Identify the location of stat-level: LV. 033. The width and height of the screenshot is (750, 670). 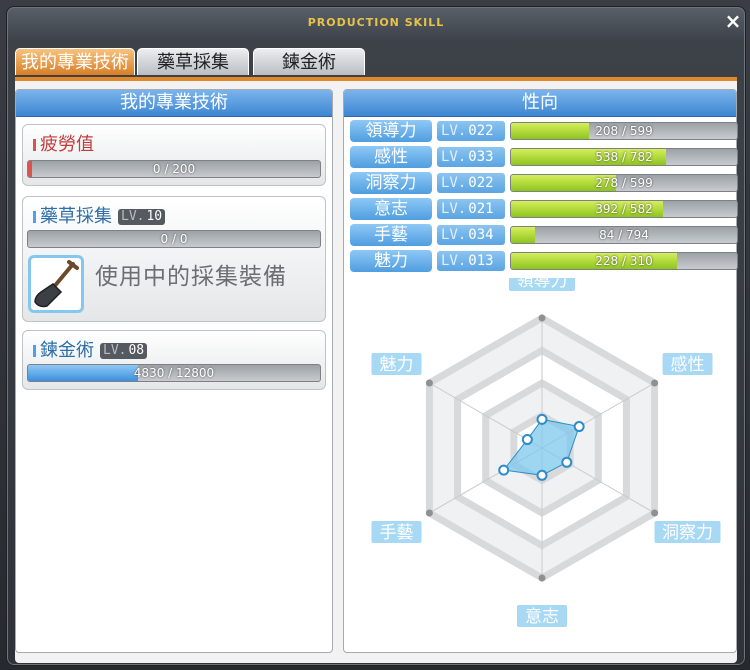
(471, 157).